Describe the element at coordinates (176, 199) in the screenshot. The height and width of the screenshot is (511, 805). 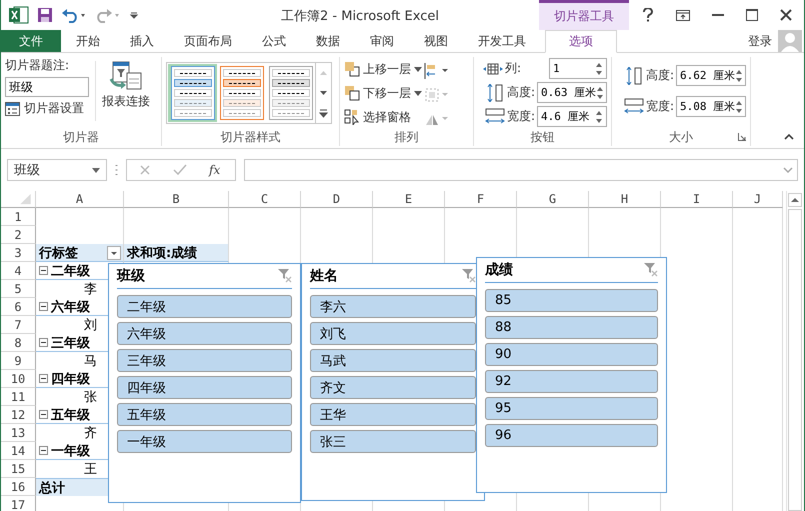
I see `column-header: B` at that location.